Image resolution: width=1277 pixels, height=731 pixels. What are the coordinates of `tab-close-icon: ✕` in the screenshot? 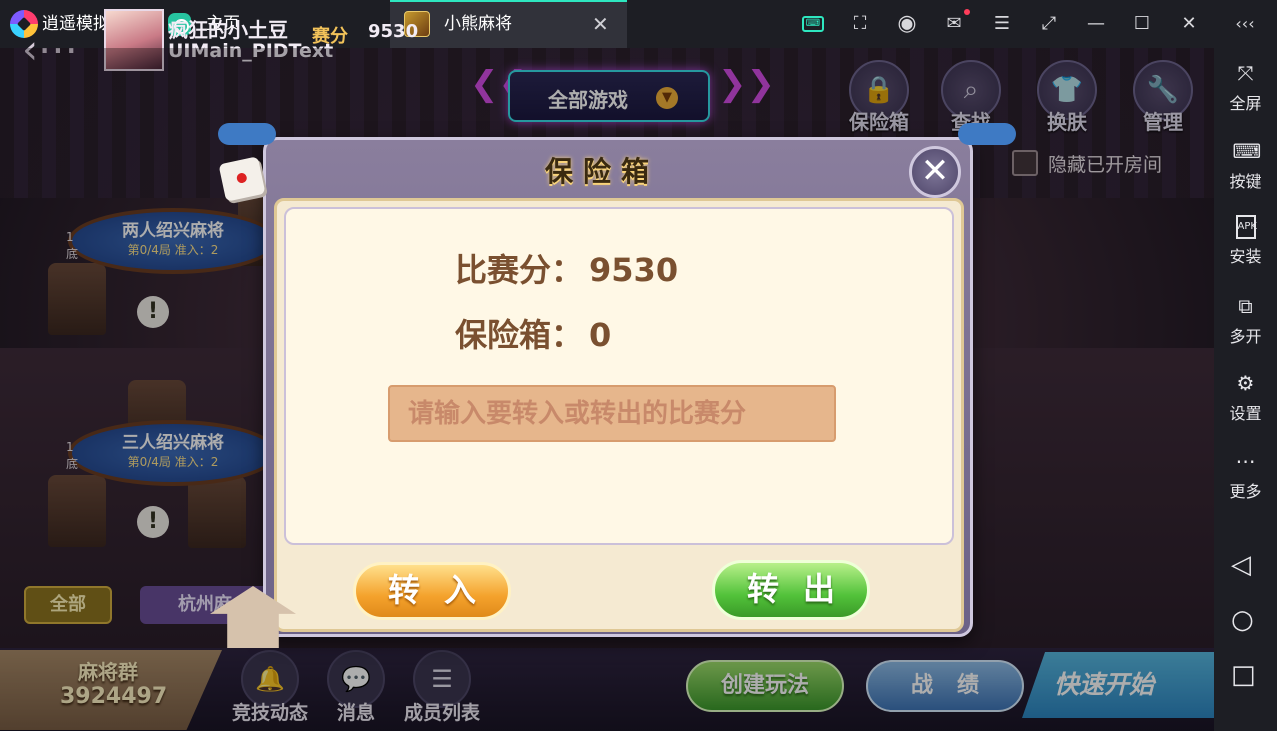 It's located at (600, 24).